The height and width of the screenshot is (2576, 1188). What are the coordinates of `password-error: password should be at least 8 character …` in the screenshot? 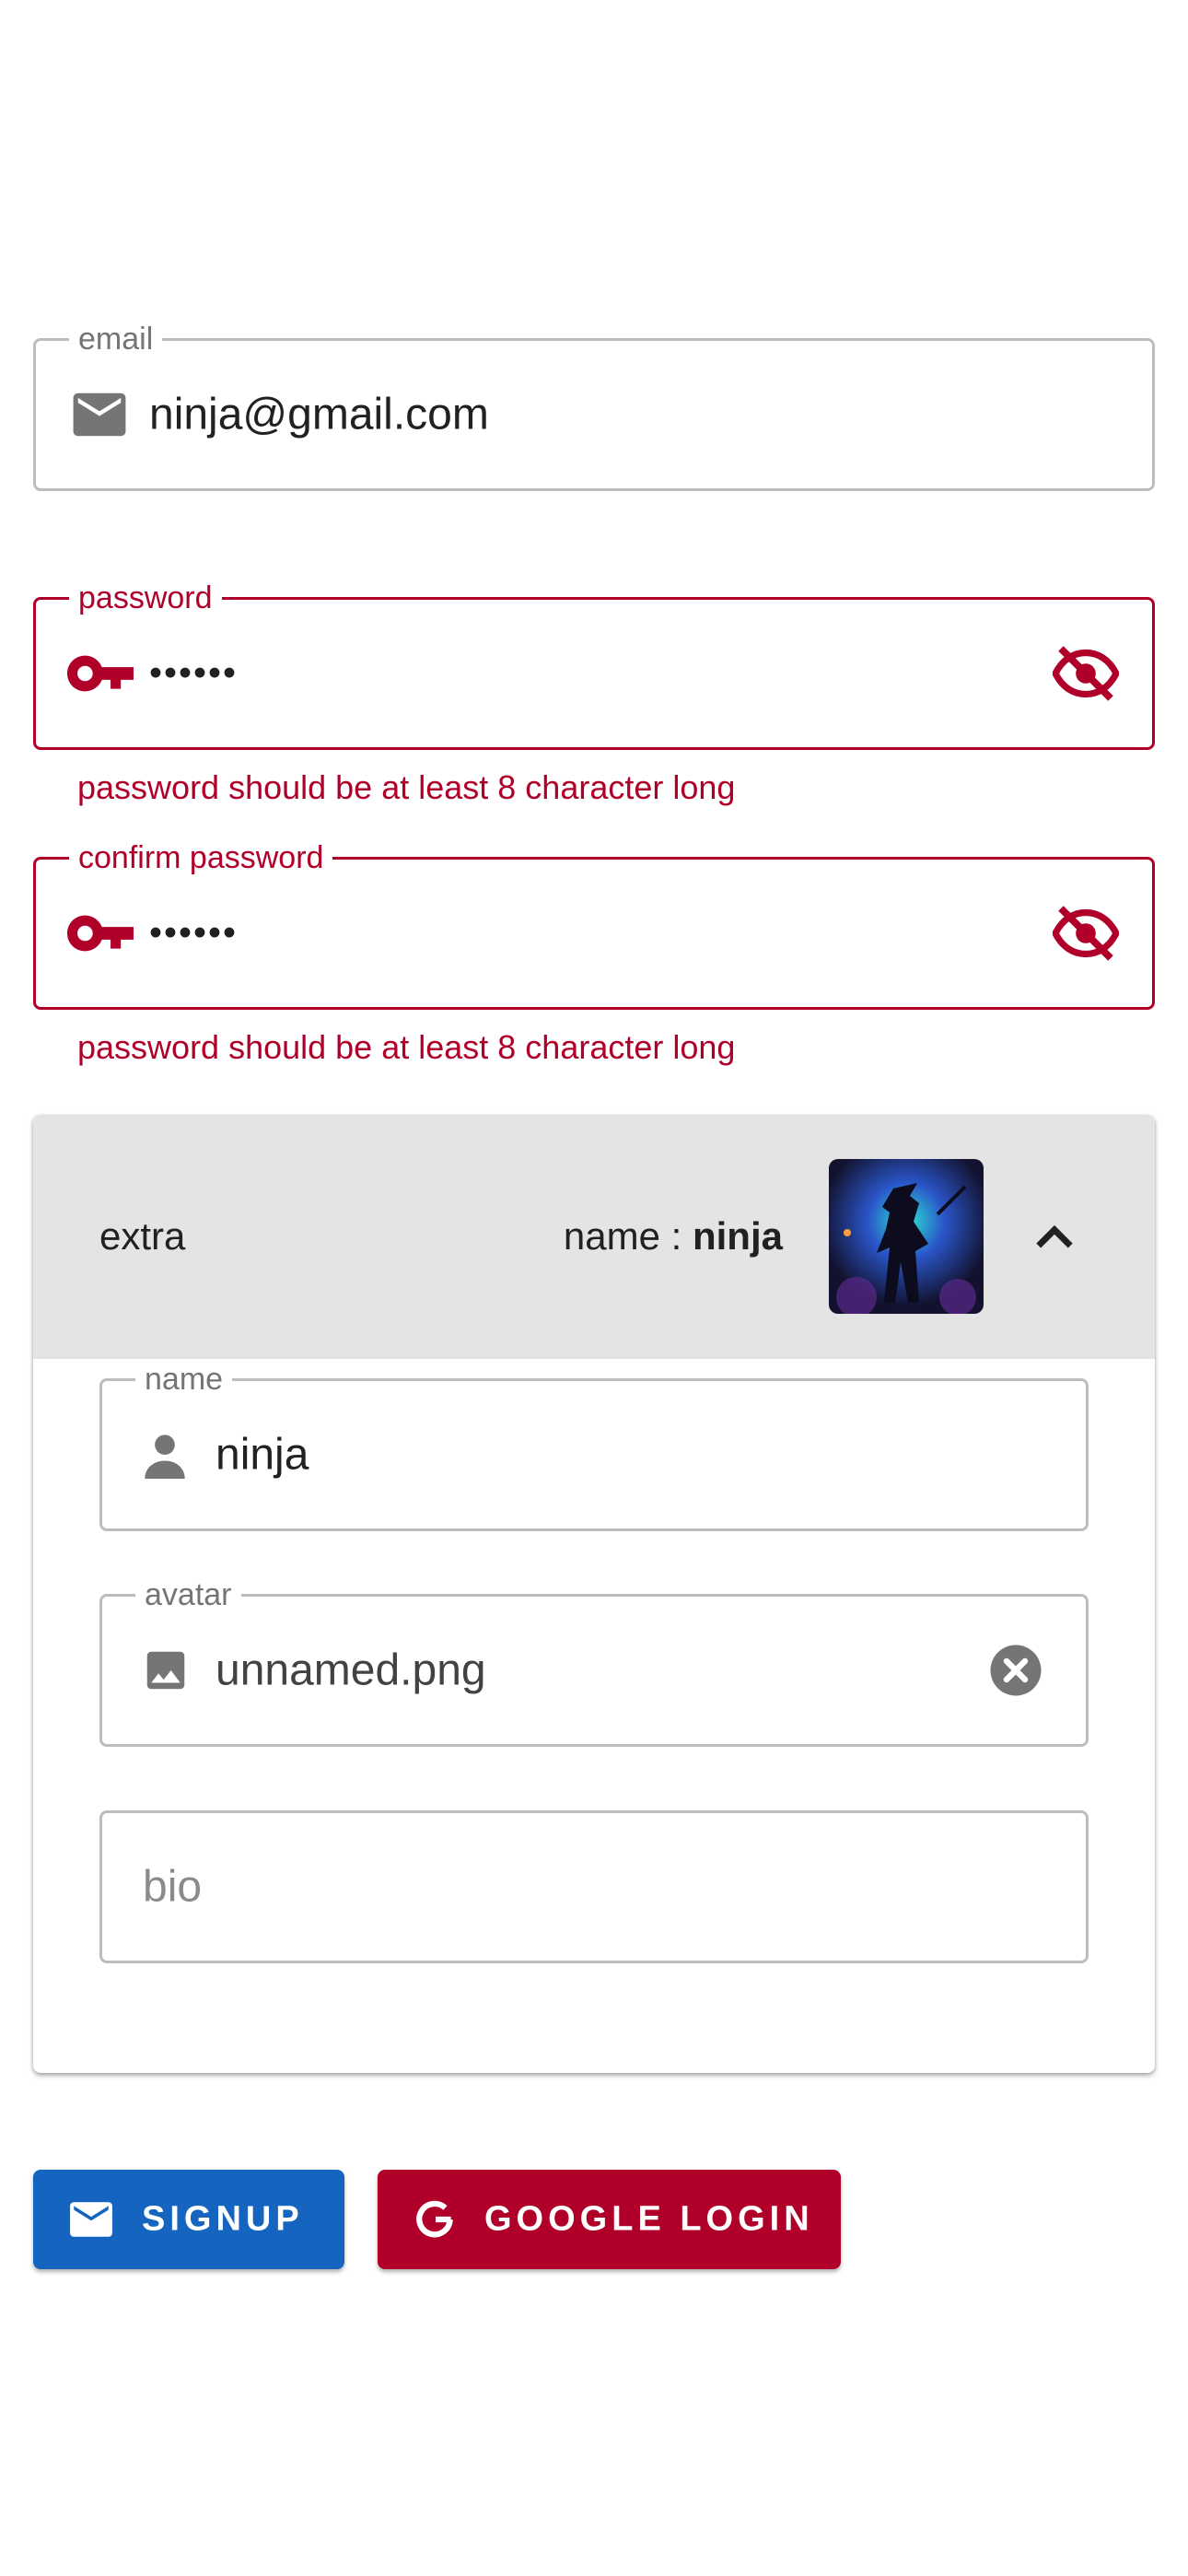 It's located at (406, 787).